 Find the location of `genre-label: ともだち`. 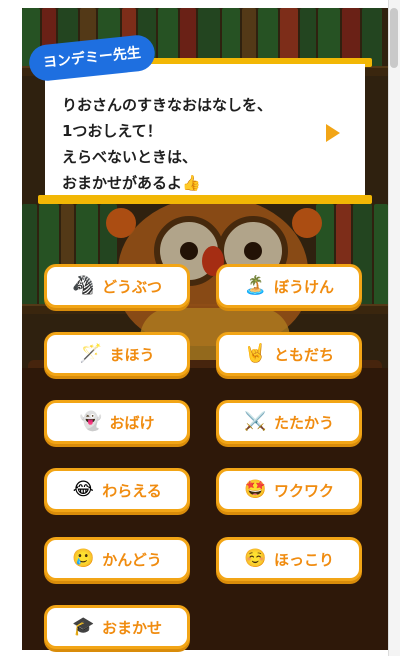

genre-label: ともだち is located at coordinates (303, 354).